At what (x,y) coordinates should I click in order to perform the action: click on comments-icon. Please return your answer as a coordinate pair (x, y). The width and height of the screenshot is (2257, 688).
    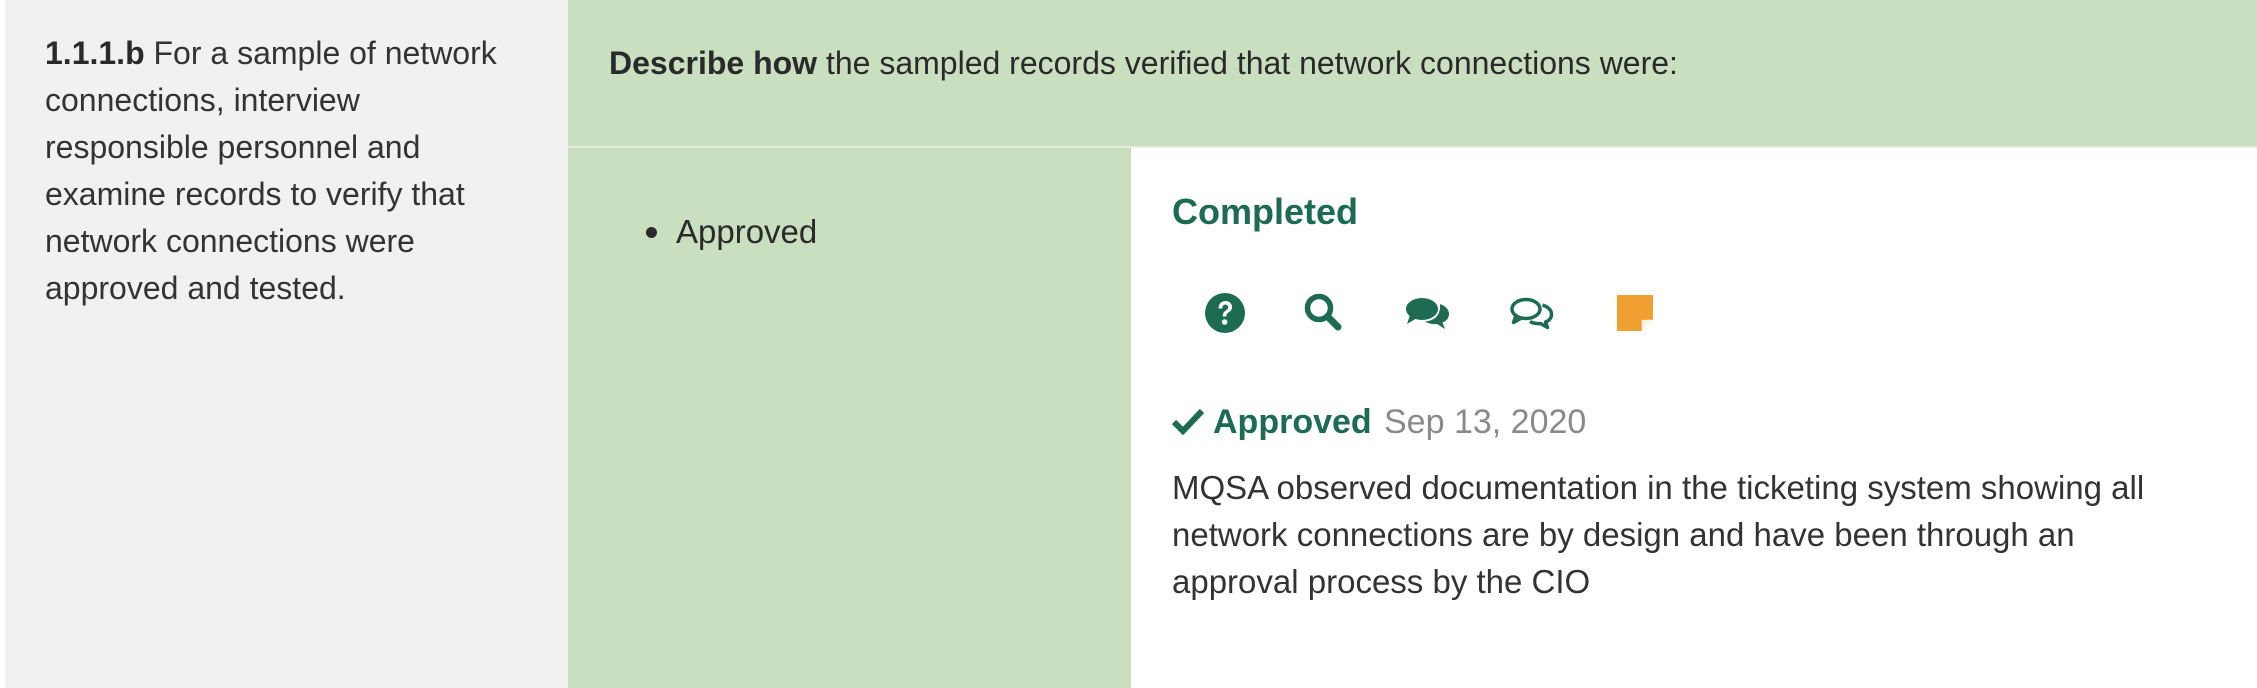
    Looking at the image, I should click on (1427, 313).